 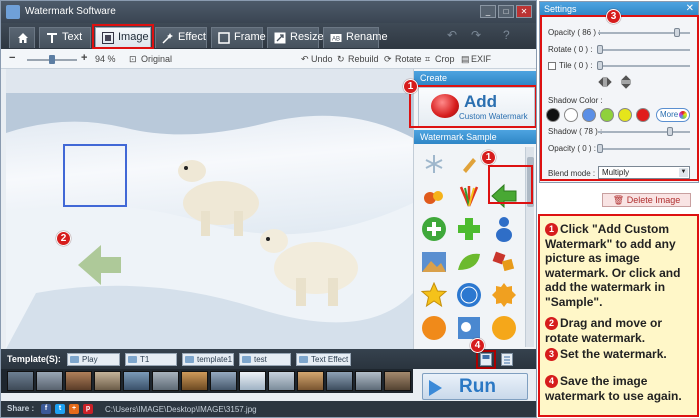 What do you see at coordinates (445, 59) in the screenshot?
I see `crop-button: Crop` at bounding box center [445, 59].